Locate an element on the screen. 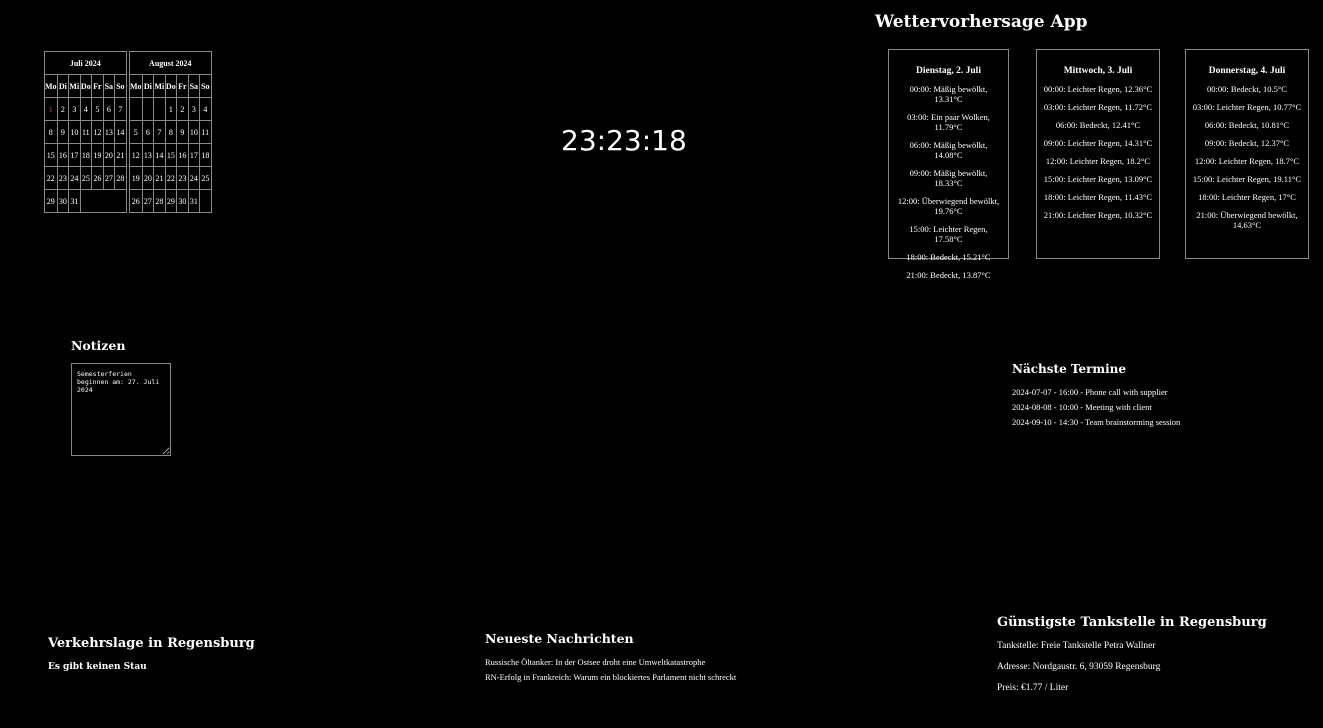  weekday-label: Di is located at coordinates (148, 86).